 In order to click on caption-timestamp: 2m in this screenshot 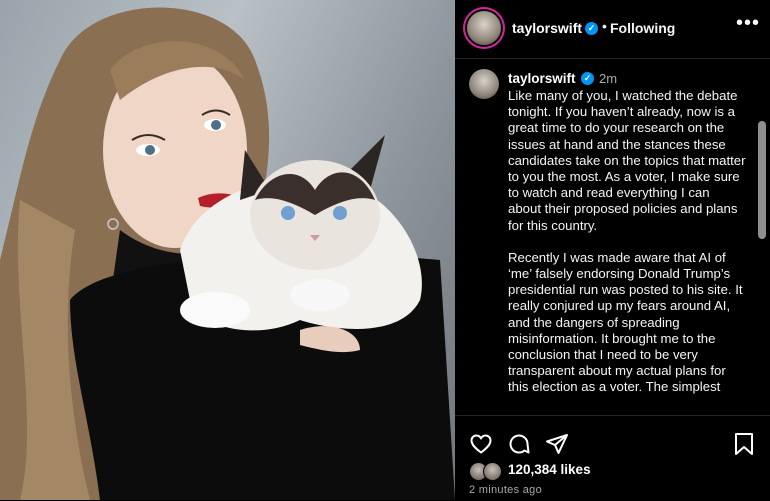, I will do `click(608, 78)`.